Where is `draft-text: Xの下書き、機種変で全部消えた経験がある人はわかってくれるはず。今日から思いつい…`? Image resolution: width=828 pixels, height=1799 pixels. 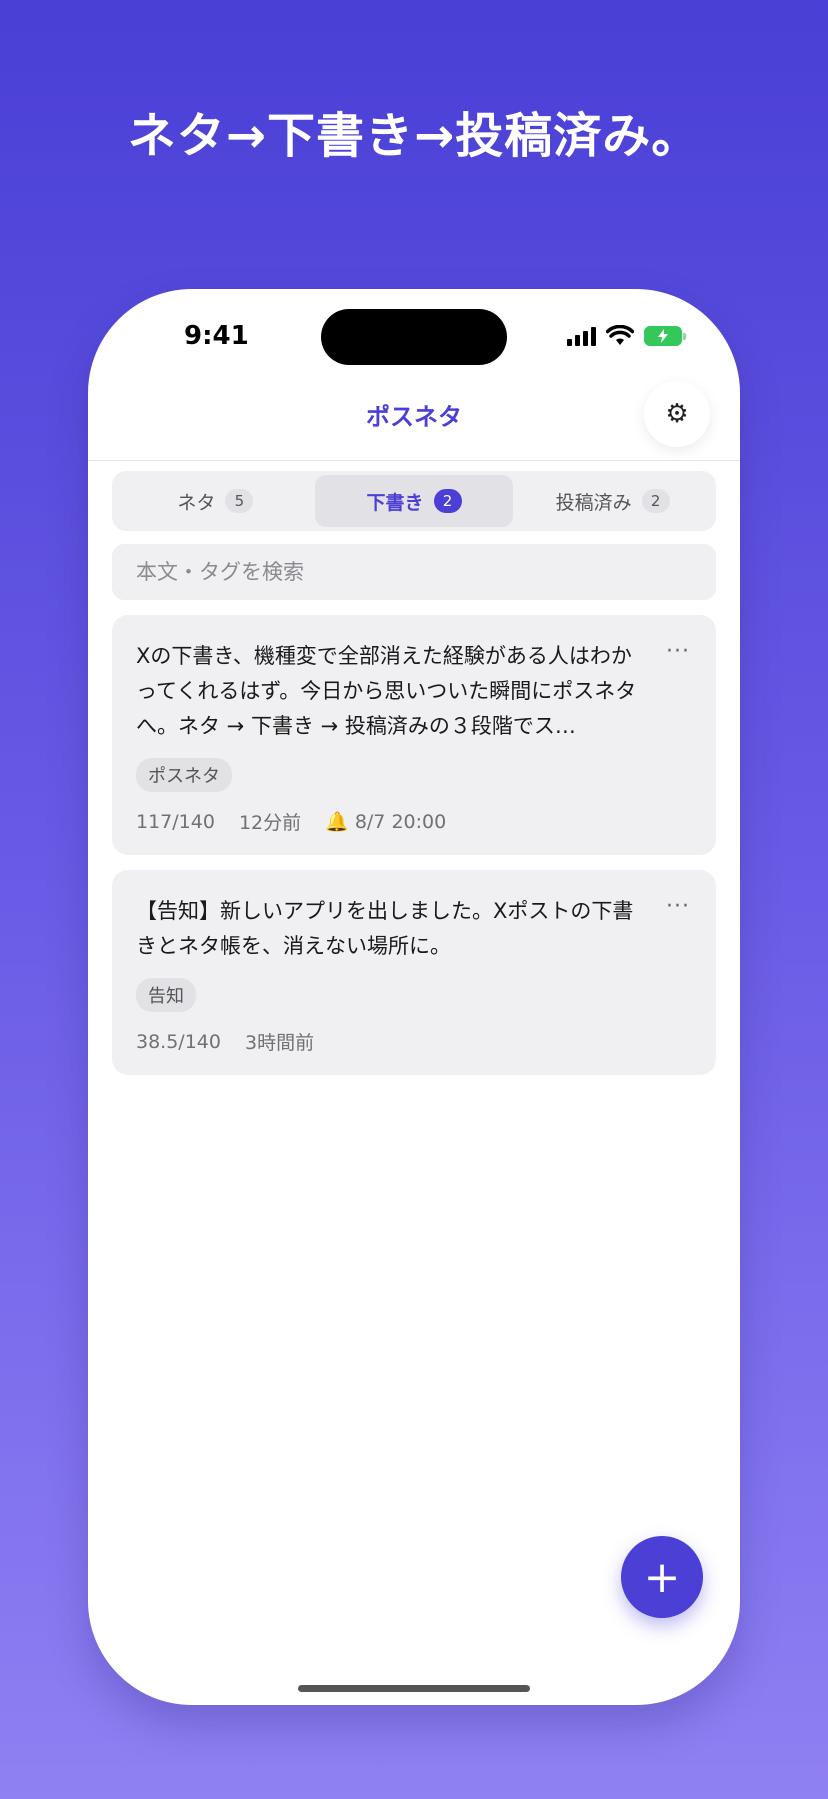 draft-text: Xの下書き、機種変で全部消えた経験がある人はわかってくれるはず。今日から思いつい… is located at coordinates (386, 691).